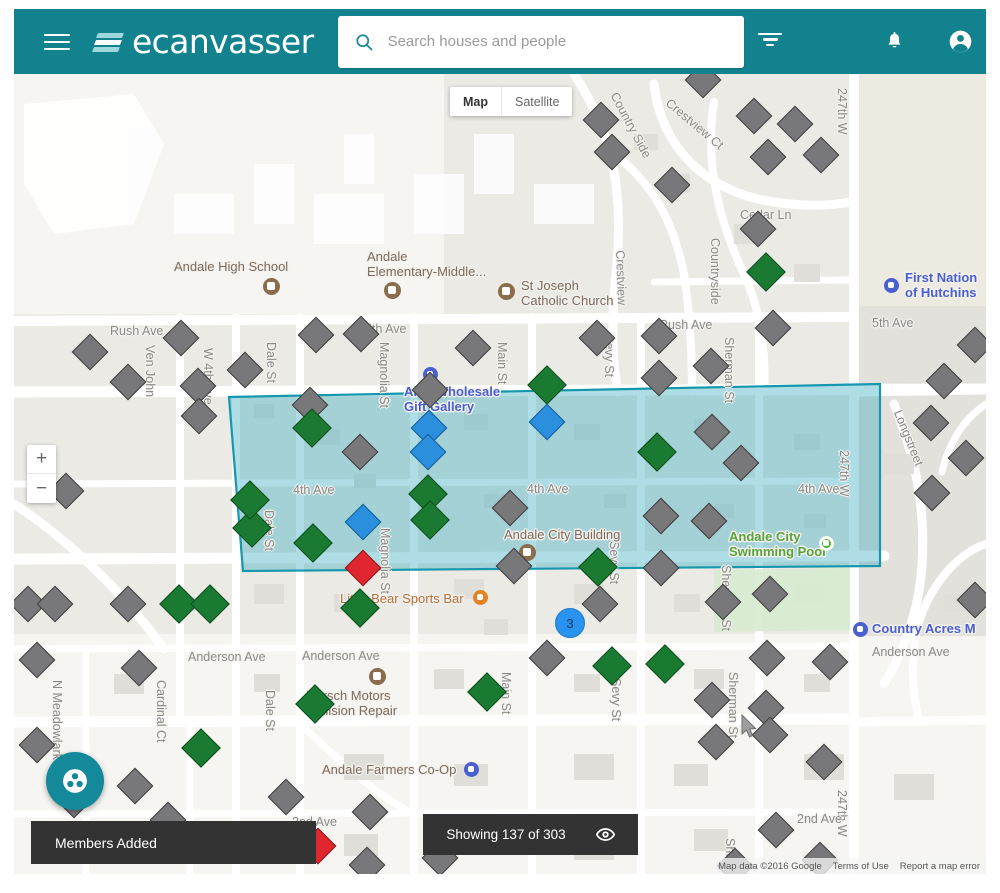 This screenshot has height=893, width=1000. Describe the element at coordinates (940, 866) in the screenshot. I see `report-map-error-link: Report a map error` at that location.